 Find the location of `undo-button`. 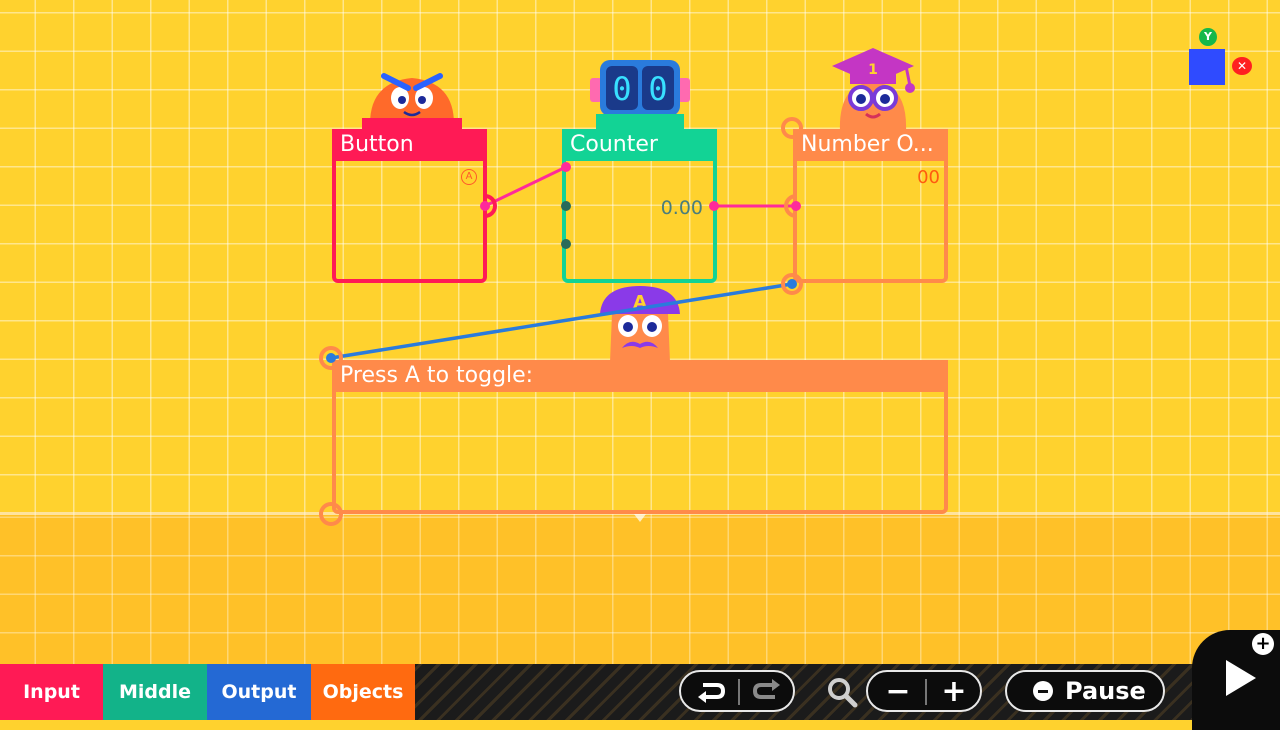

undo-button is located at coordinates (711, 691).